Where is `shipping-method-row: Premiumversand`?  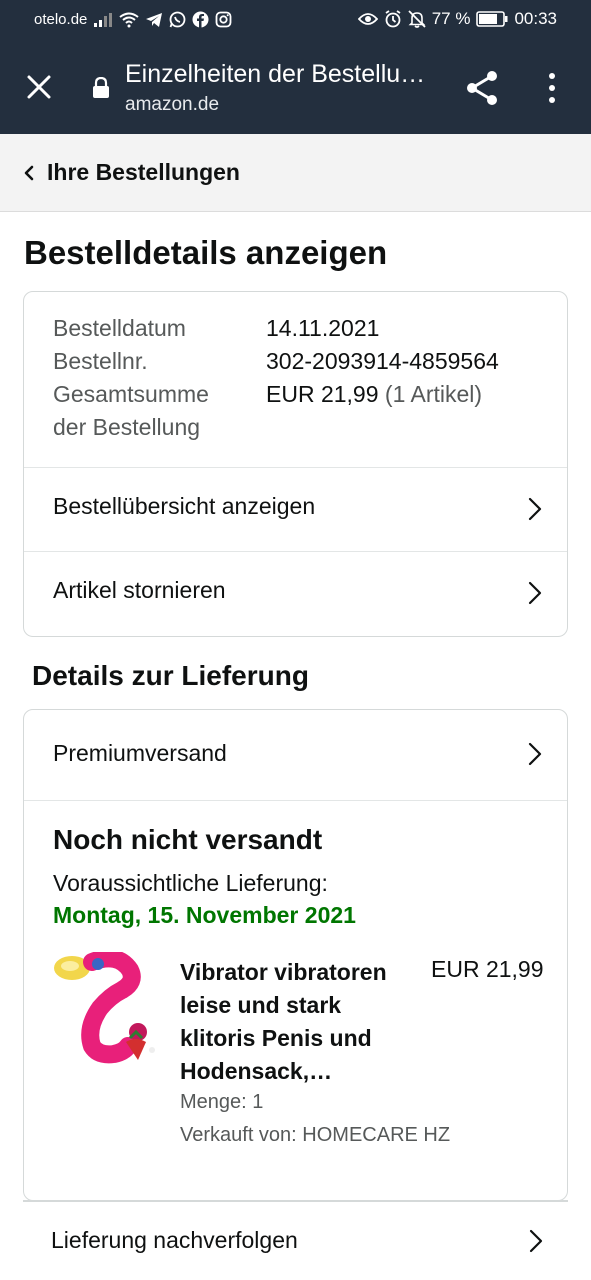 shipping-method-row: Premiumversand is located at coordinates (295, 751).